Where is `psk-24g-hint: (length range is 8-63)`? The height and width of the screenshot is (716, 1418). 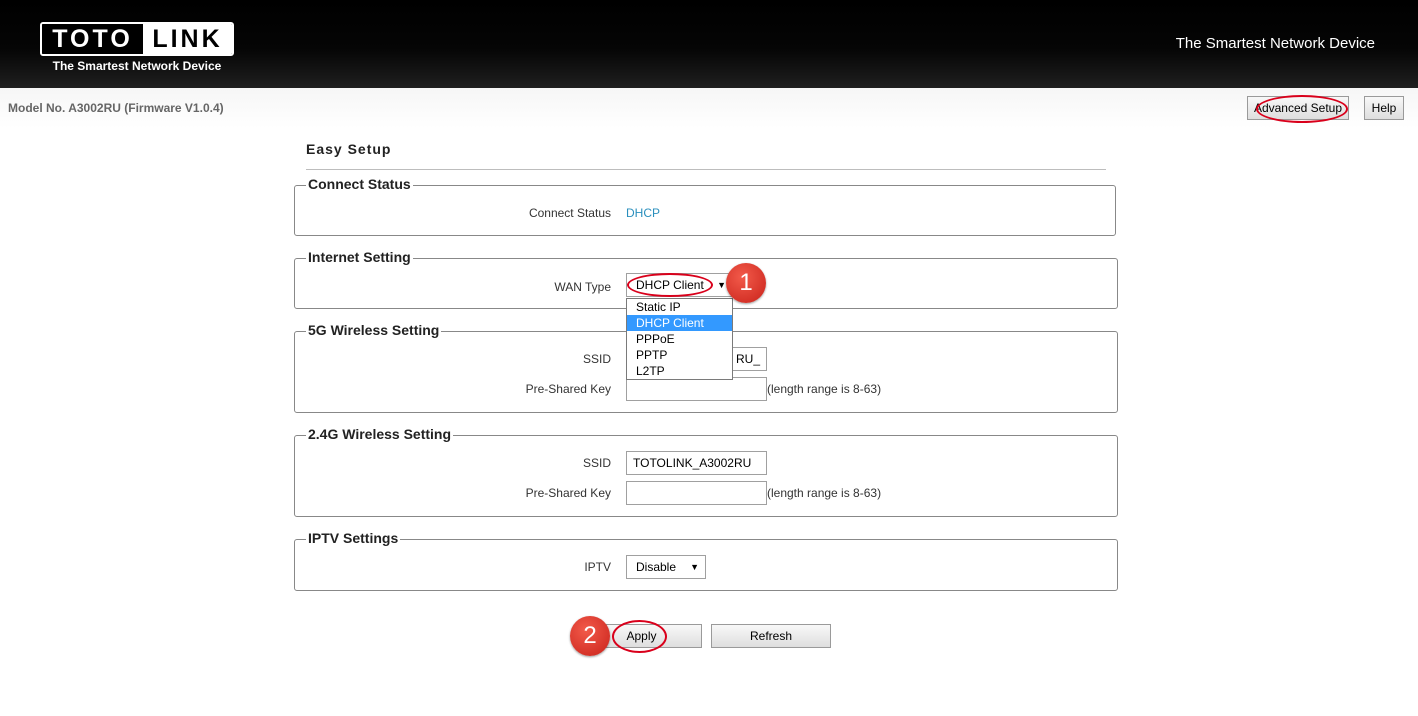
psk-24g-hint: (length range is 8-63) is located at coordinates (824, 493).